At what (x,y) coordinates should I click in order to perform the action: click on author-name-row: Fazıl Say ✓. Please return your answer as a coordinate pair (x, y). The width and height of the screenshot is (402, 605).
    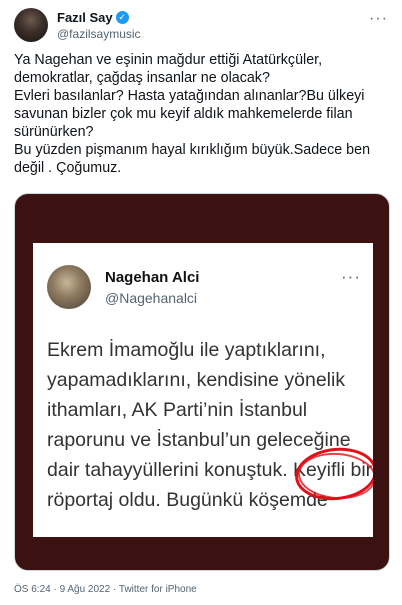
    Looking at the image, I should click on (93, 17).